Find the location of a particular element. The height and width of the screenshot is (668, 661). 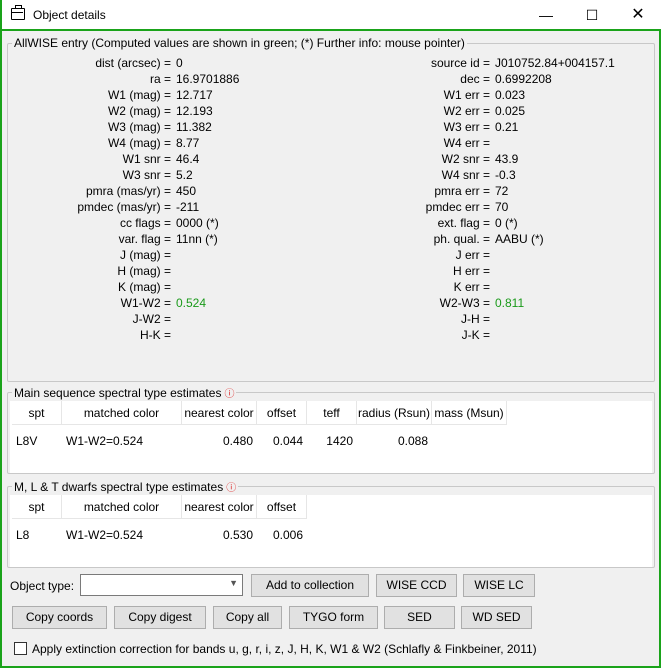

right-field-label: W2-W3 = is located at coordinates (464, 303).